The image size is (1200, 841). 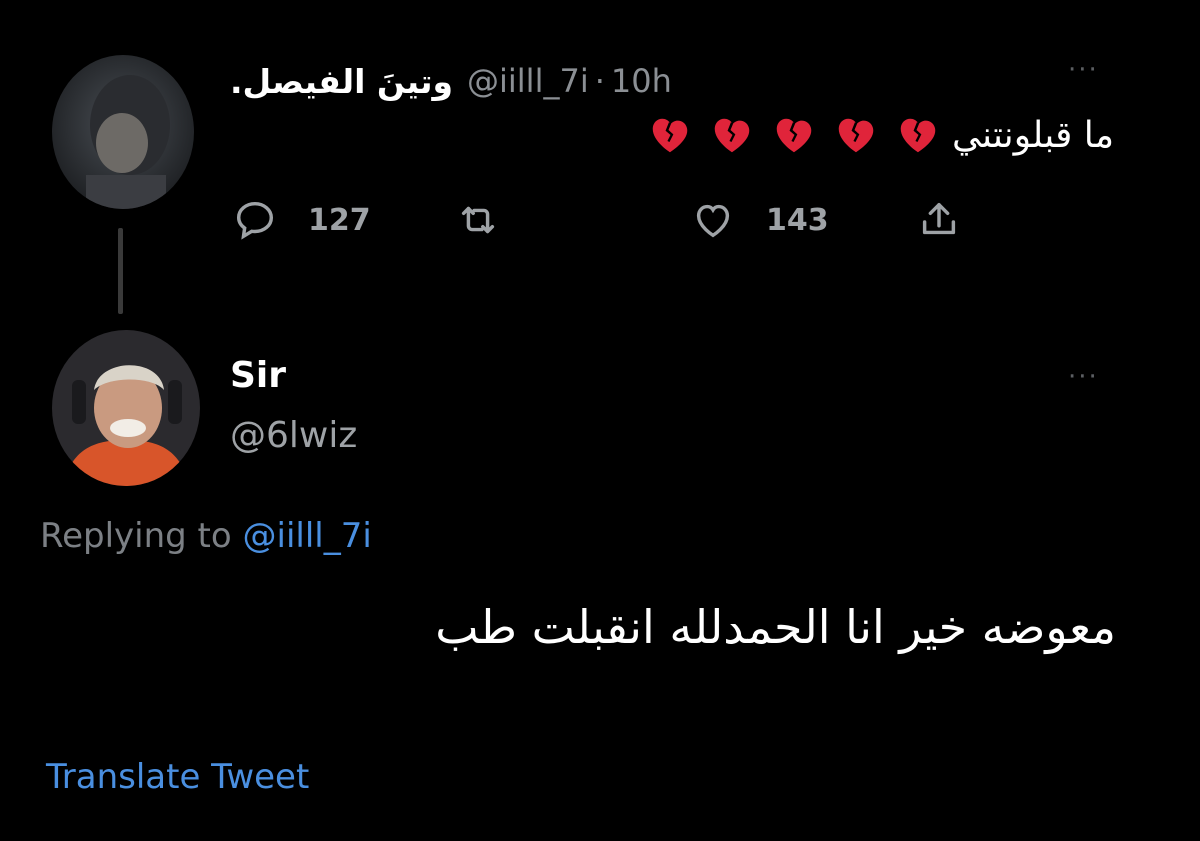 What do you see at coordinates (255, 220) in the screenshot?
I see `reply-icon` at bounding box center [255, 220].